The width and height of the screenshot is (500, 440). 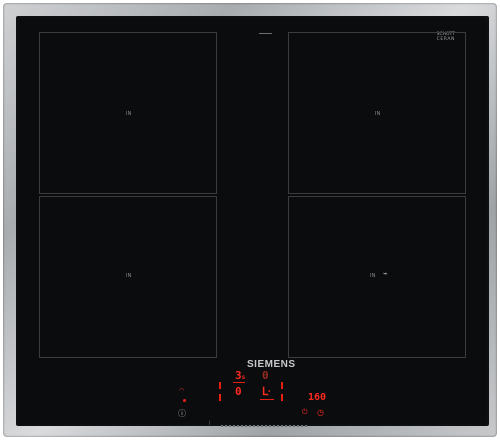 I want to click on slider-start-mark: |, so click(x=210, y=422).